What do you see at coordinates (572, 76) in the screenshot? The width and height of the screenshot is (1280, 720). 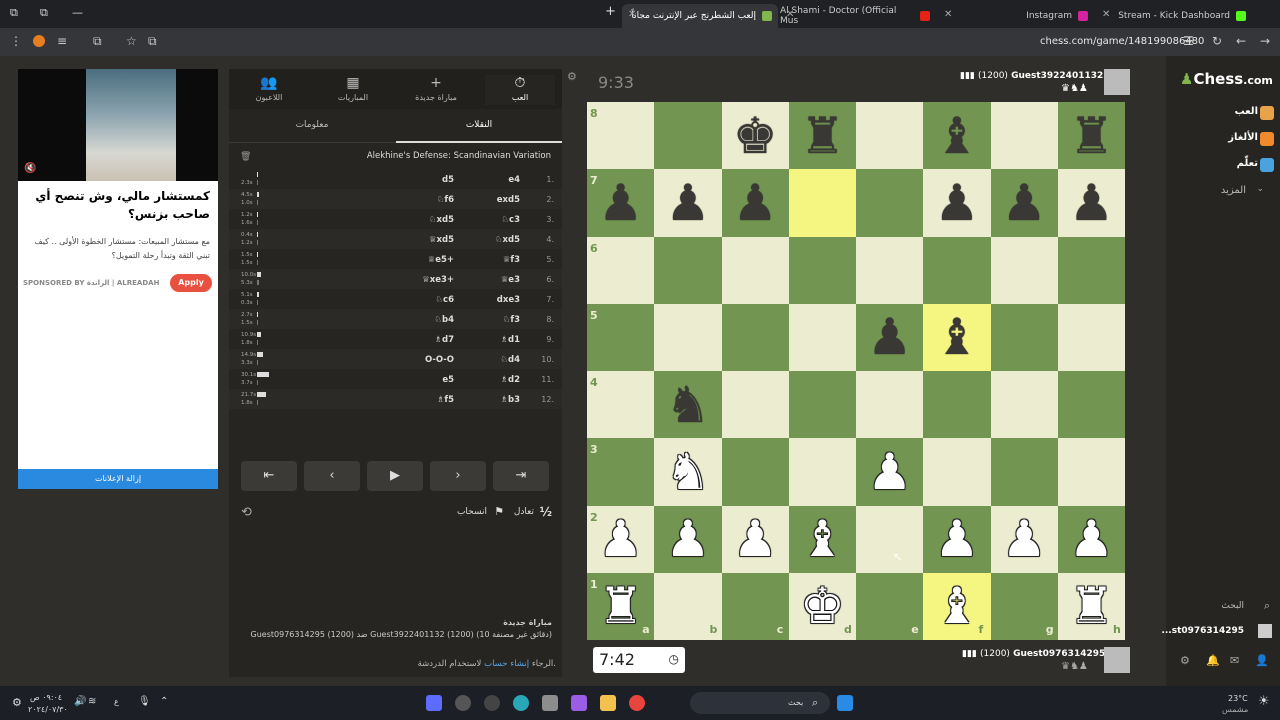 I see `settings-gear-icon: ⚙` at bounding box center [572, 76].